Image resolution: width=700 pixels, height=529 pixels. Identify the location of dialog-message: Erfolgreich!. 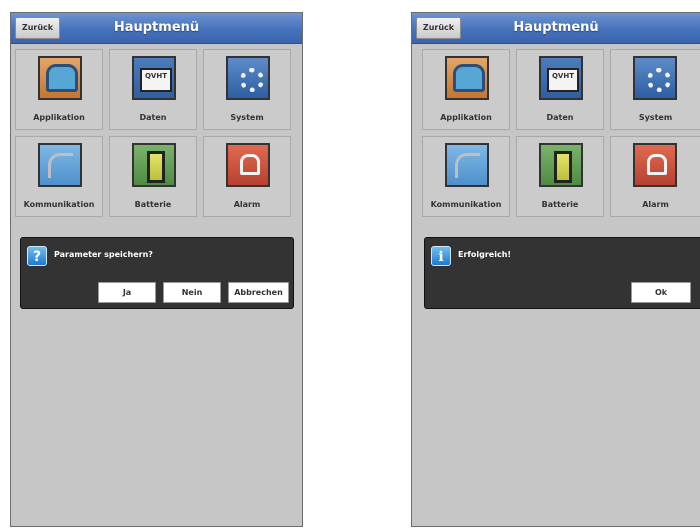
(485, 254).